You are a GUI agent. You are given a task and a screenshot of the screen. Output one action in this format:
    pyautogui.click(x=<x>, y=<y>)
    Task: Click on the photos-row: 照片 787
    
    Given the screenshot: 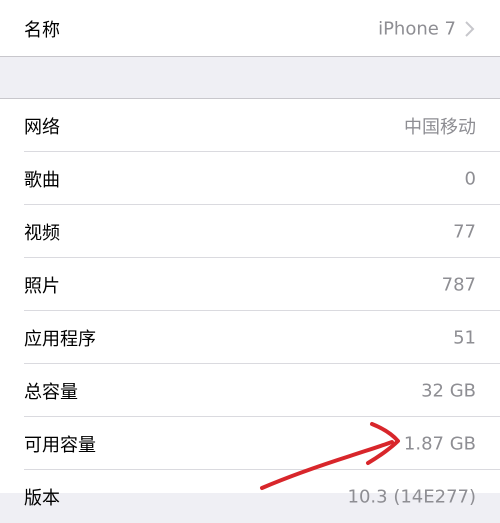 What is the action you would take?
    pyautogui.click(x=250, y=284)
    